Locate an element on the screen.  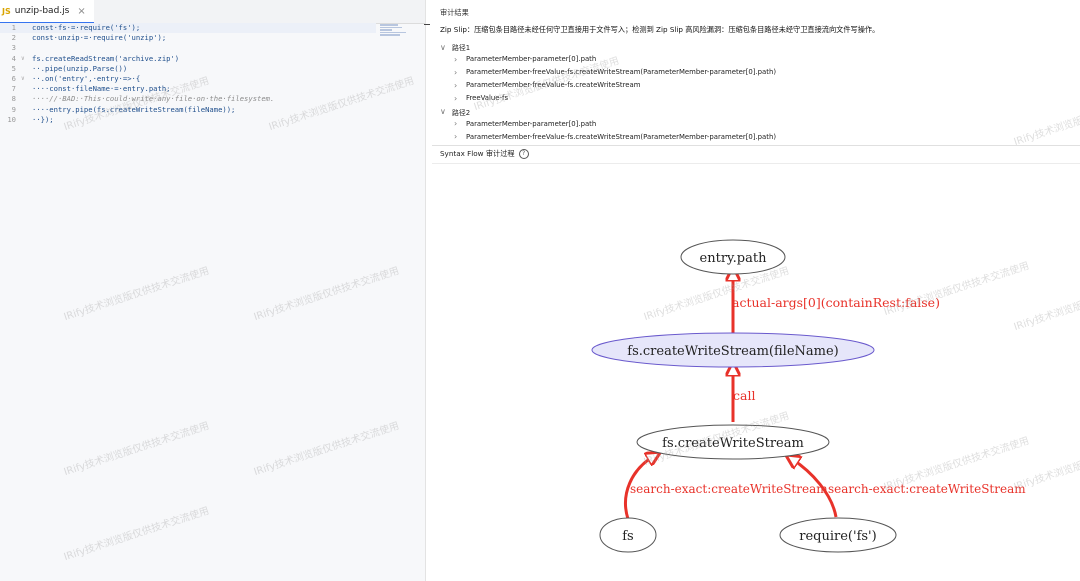
node-require-fs: require('fs') is located at coordinates (838, 535).